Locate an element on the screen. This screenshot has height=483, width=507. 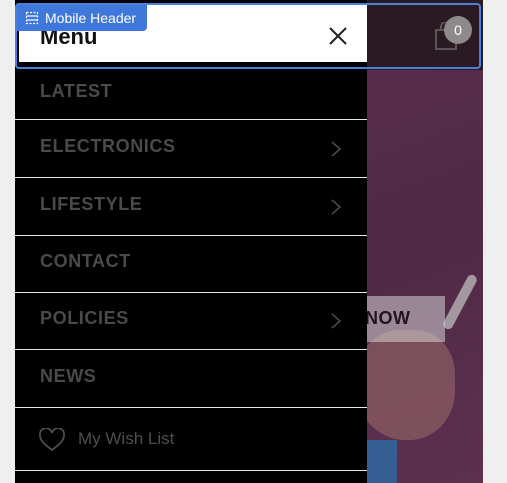
heart-icon is located at coordinates (52, 440).